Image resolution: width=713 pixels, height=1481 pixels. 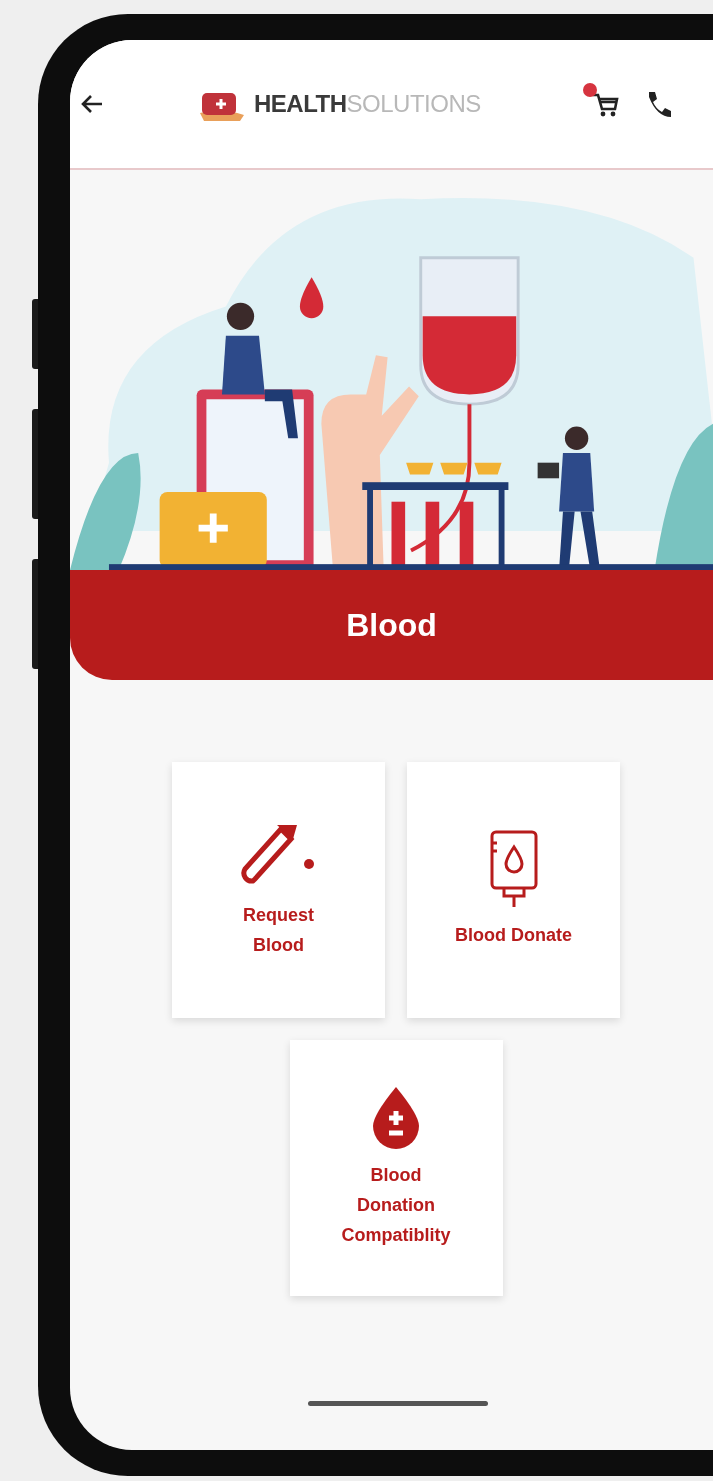 What do you see at coordinates (391, 625) in the screenshot?
I see `page-title-banner: Blood` at bounding box center [391, 625].